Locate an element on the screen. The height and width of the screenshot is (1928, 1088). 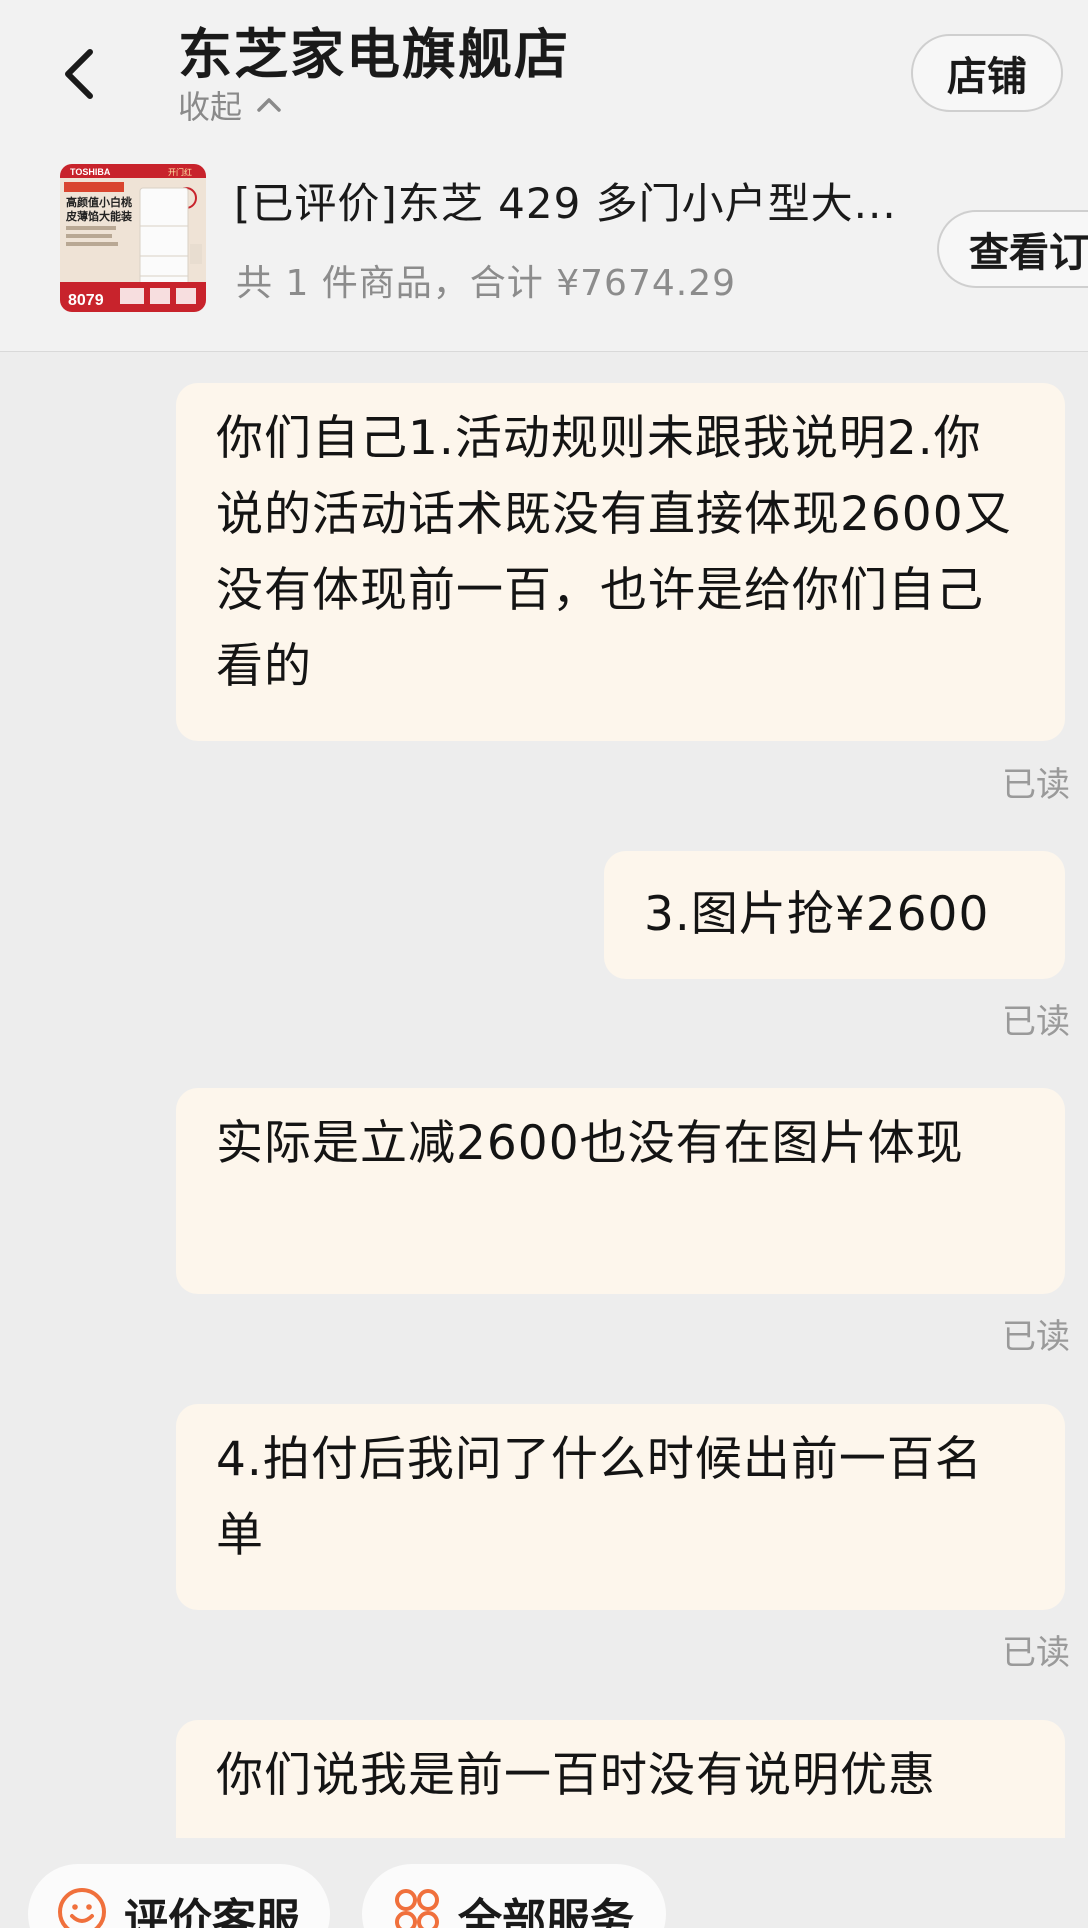
shop-name: 东芝家电旗舰店 is located at coordinates (374, 54).